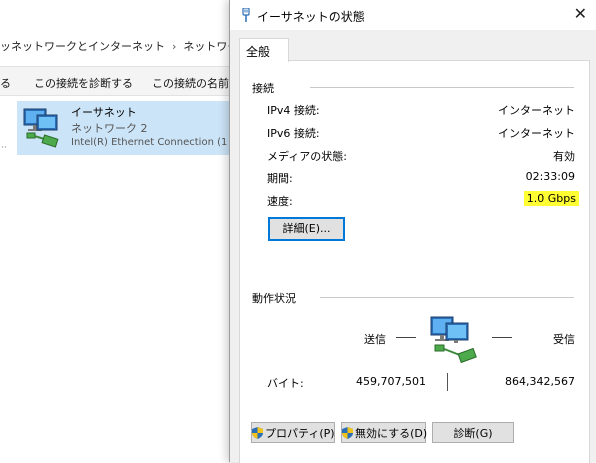  What do you see at coordinates (4, 148) in the screenshot?
I see `truncated-item-marker: ··` at bounding box center [4, 148].